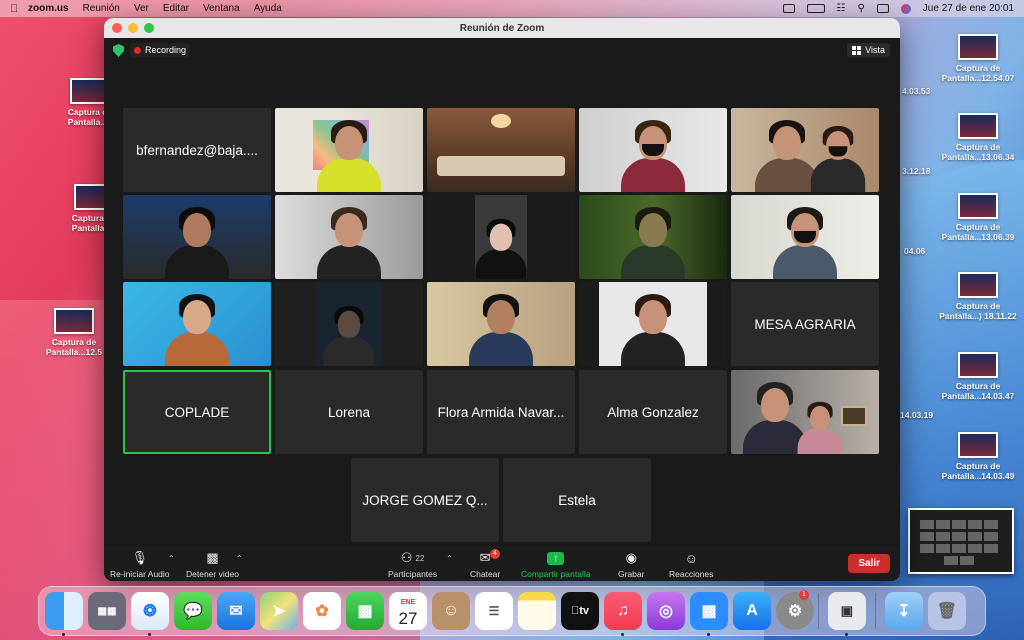 The height and width of the screenshot is (640, 1024). I want to click on menu-ventana: Ventana, so click(221, 8).